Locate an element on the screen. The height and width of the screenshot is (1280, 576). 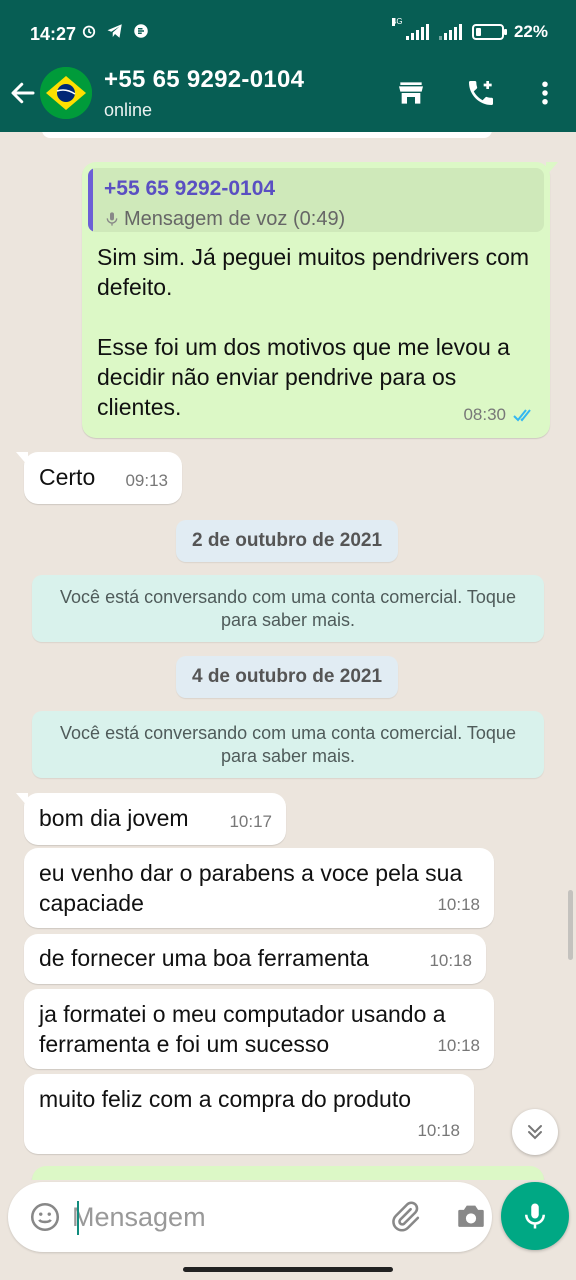
camera-icon is located at coordinates (471, 1216).